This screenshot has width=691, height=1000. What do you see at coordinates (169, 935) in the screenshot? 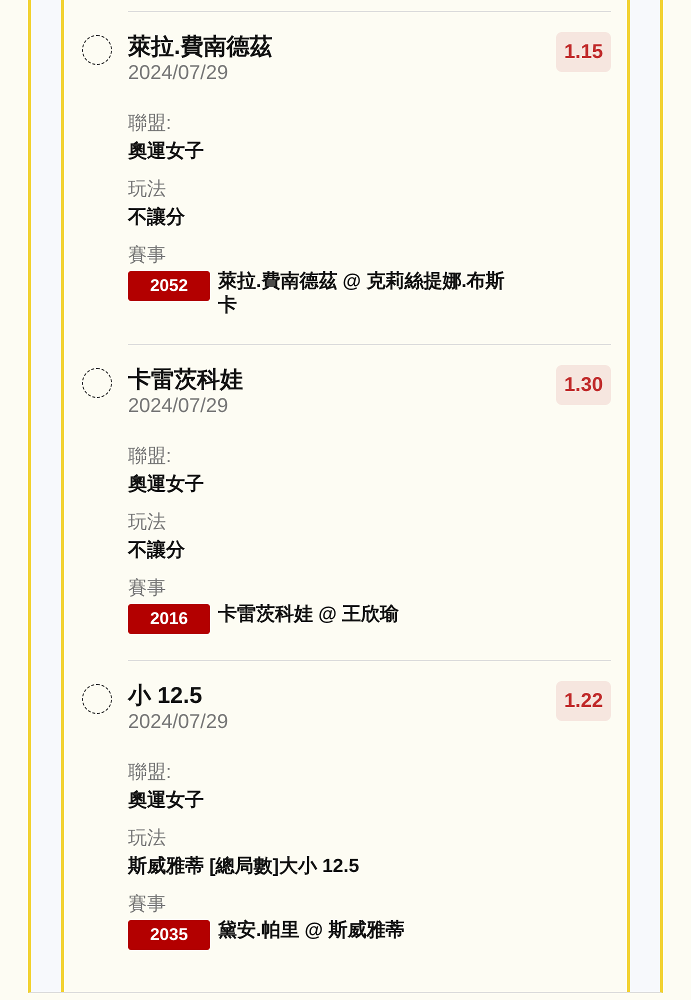
I see `event-code-badge: 2035` at bounding box center [169, 935].